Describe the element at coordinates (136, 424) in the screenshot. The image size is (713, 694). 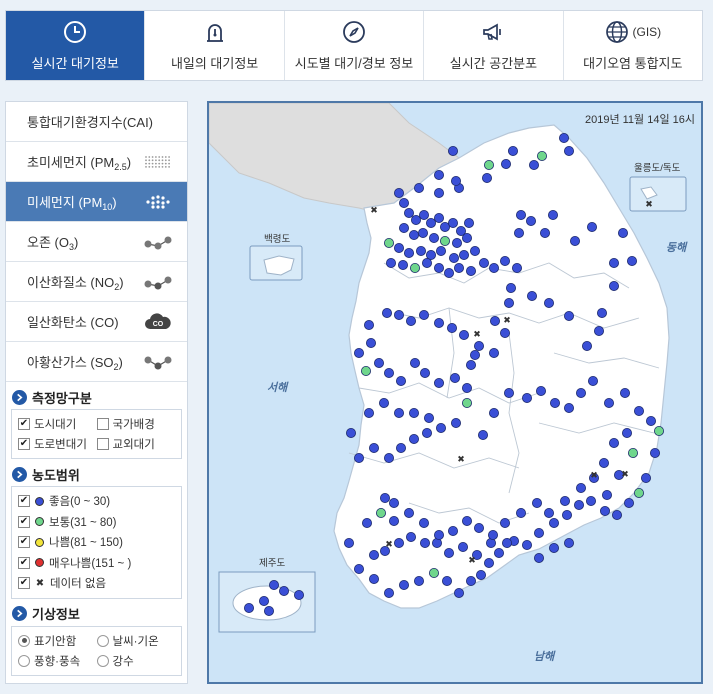
I see `network-option-national-background: 국가배경` at that location.